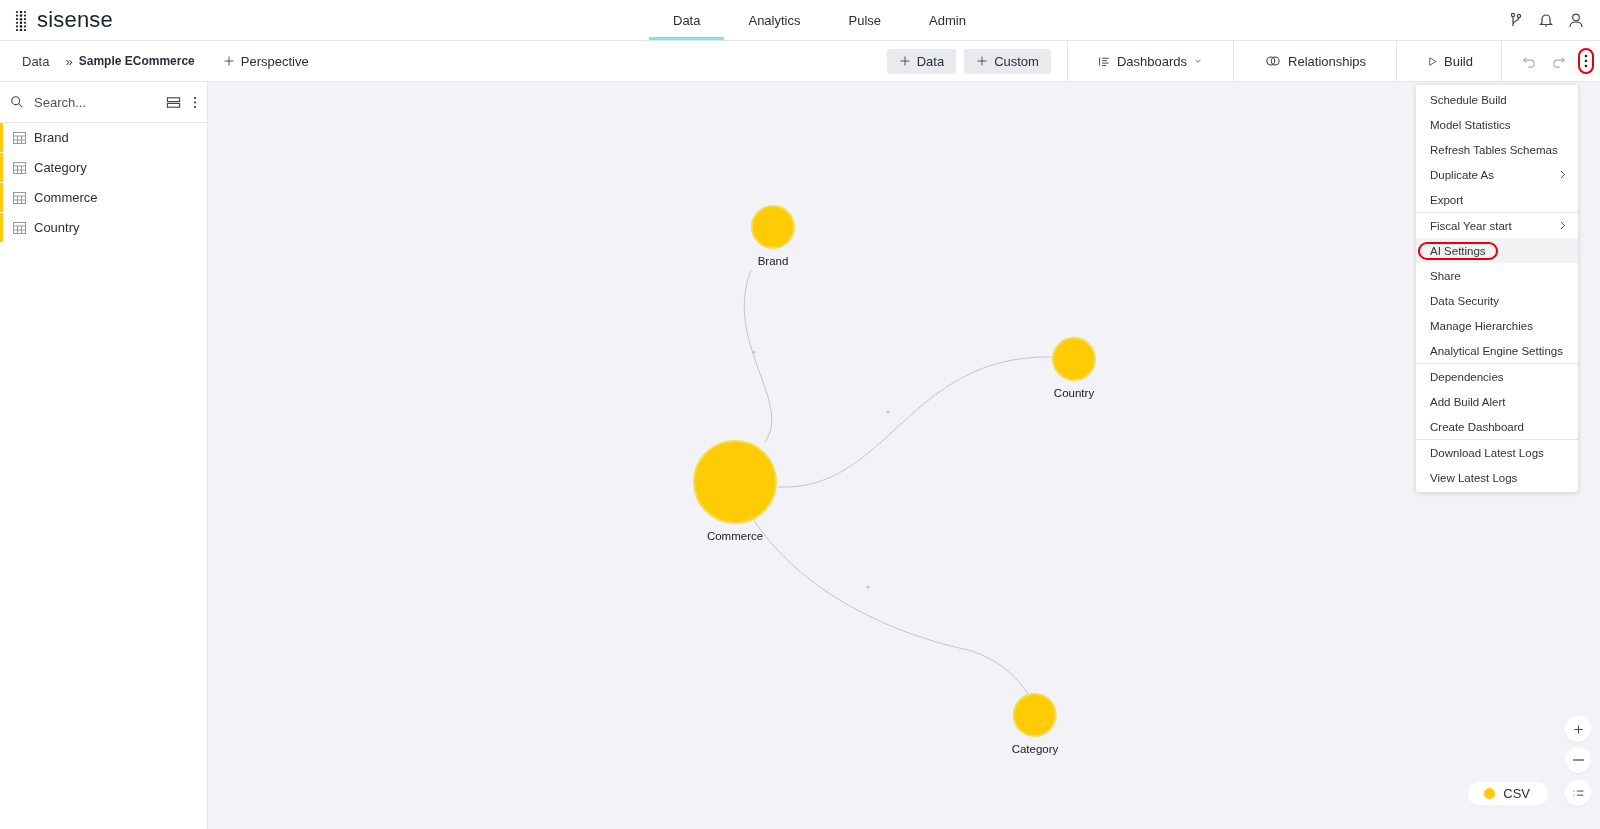 This screenshot has height=829, width=1600. What do you see at coordinates (1497, 426) in the screenshot?
I see `menu-item: Create Dashboard` at bounding box center [1497, 426].